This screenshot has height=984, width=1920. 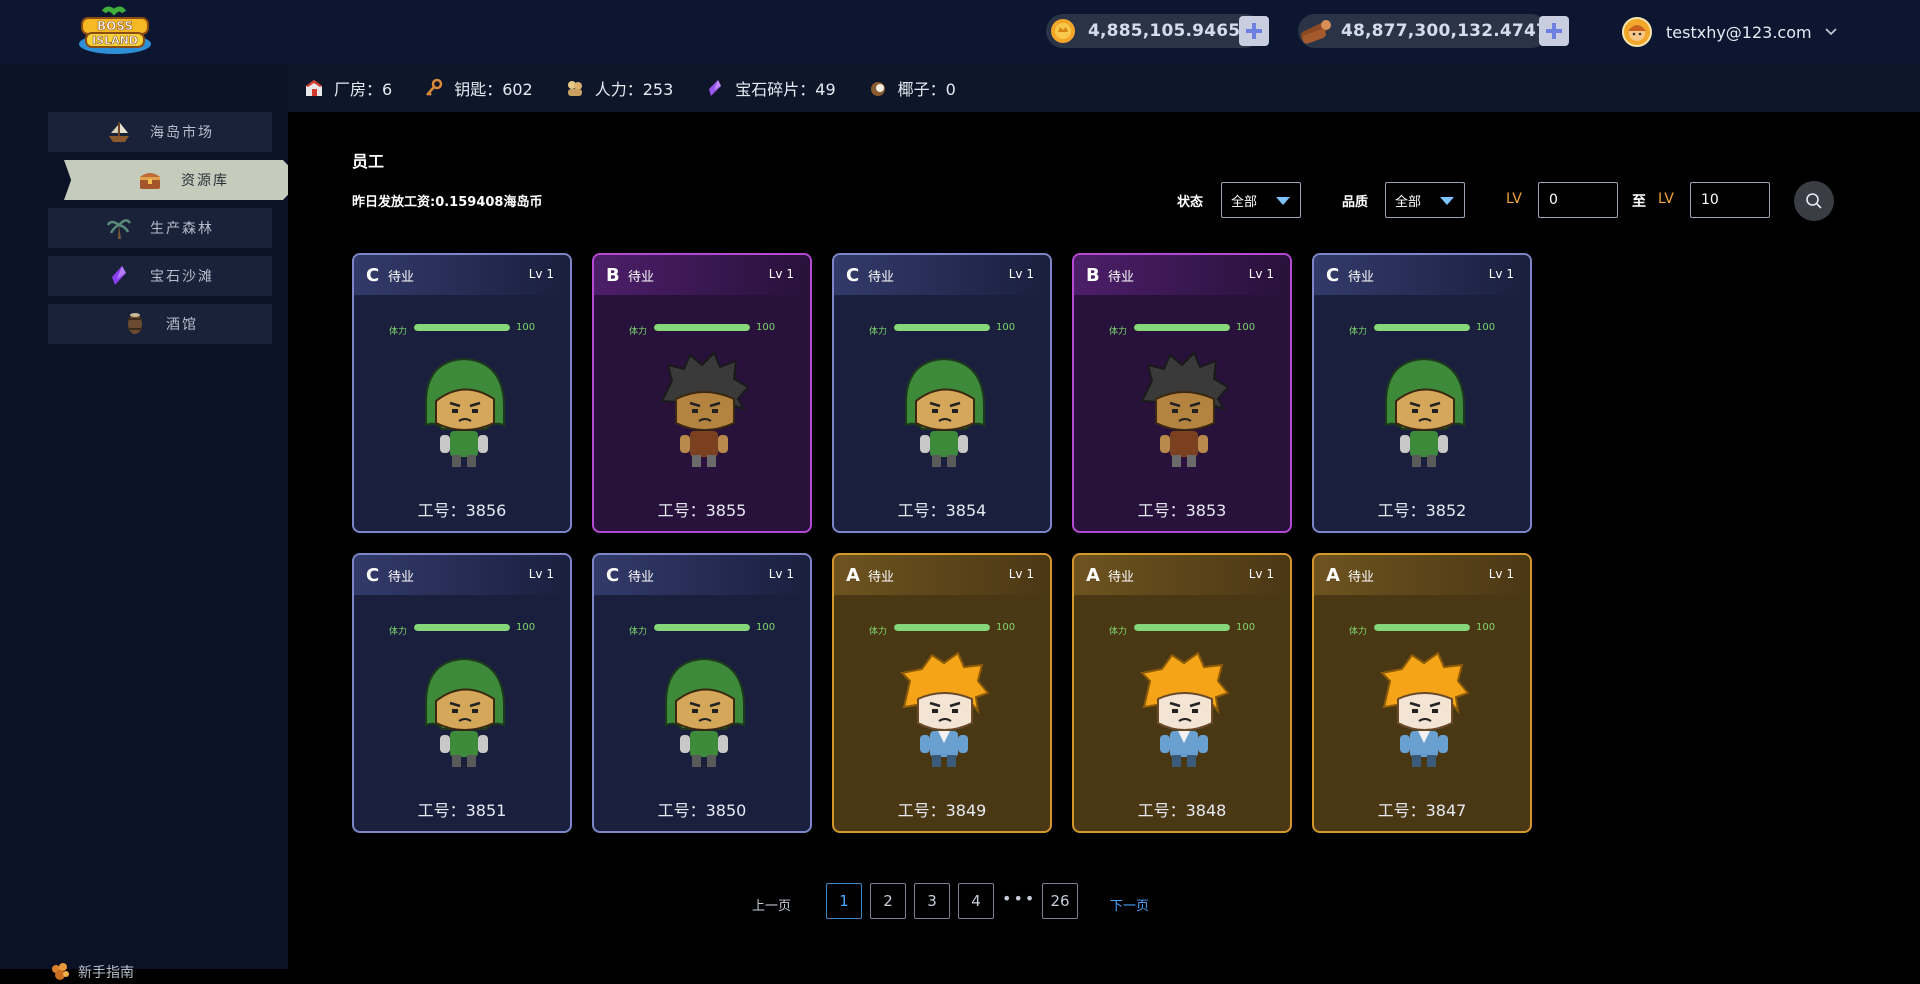 I want to click on sidebar-item-island-market: 海岛市场, so click(x=160, y=132).